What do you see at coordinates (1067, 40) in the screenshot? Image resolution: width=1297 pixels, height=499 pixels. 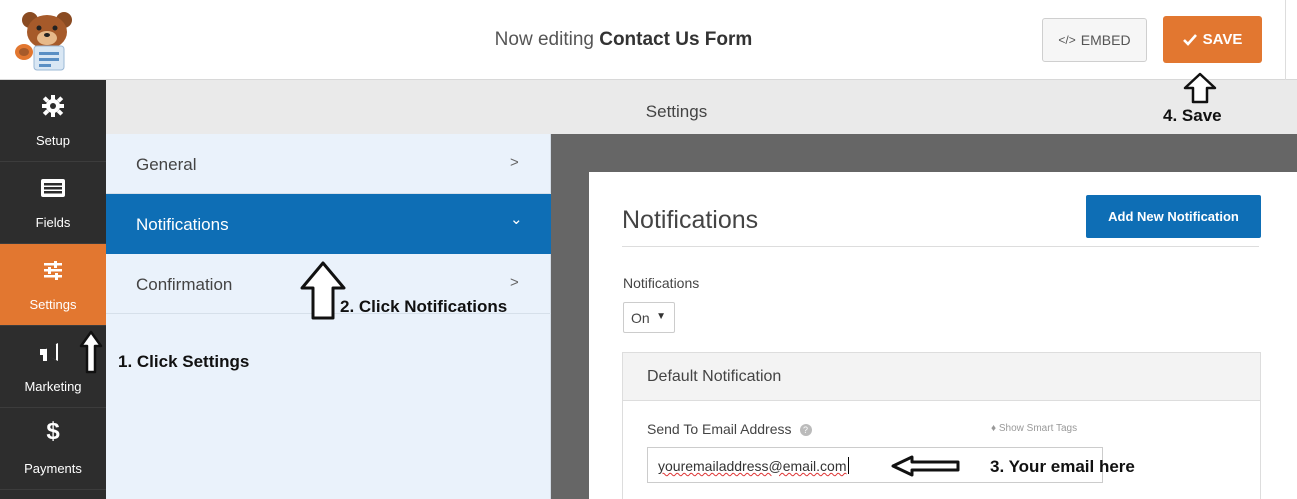 I see `code-icon: </>` at bounding box center [1067, 40].